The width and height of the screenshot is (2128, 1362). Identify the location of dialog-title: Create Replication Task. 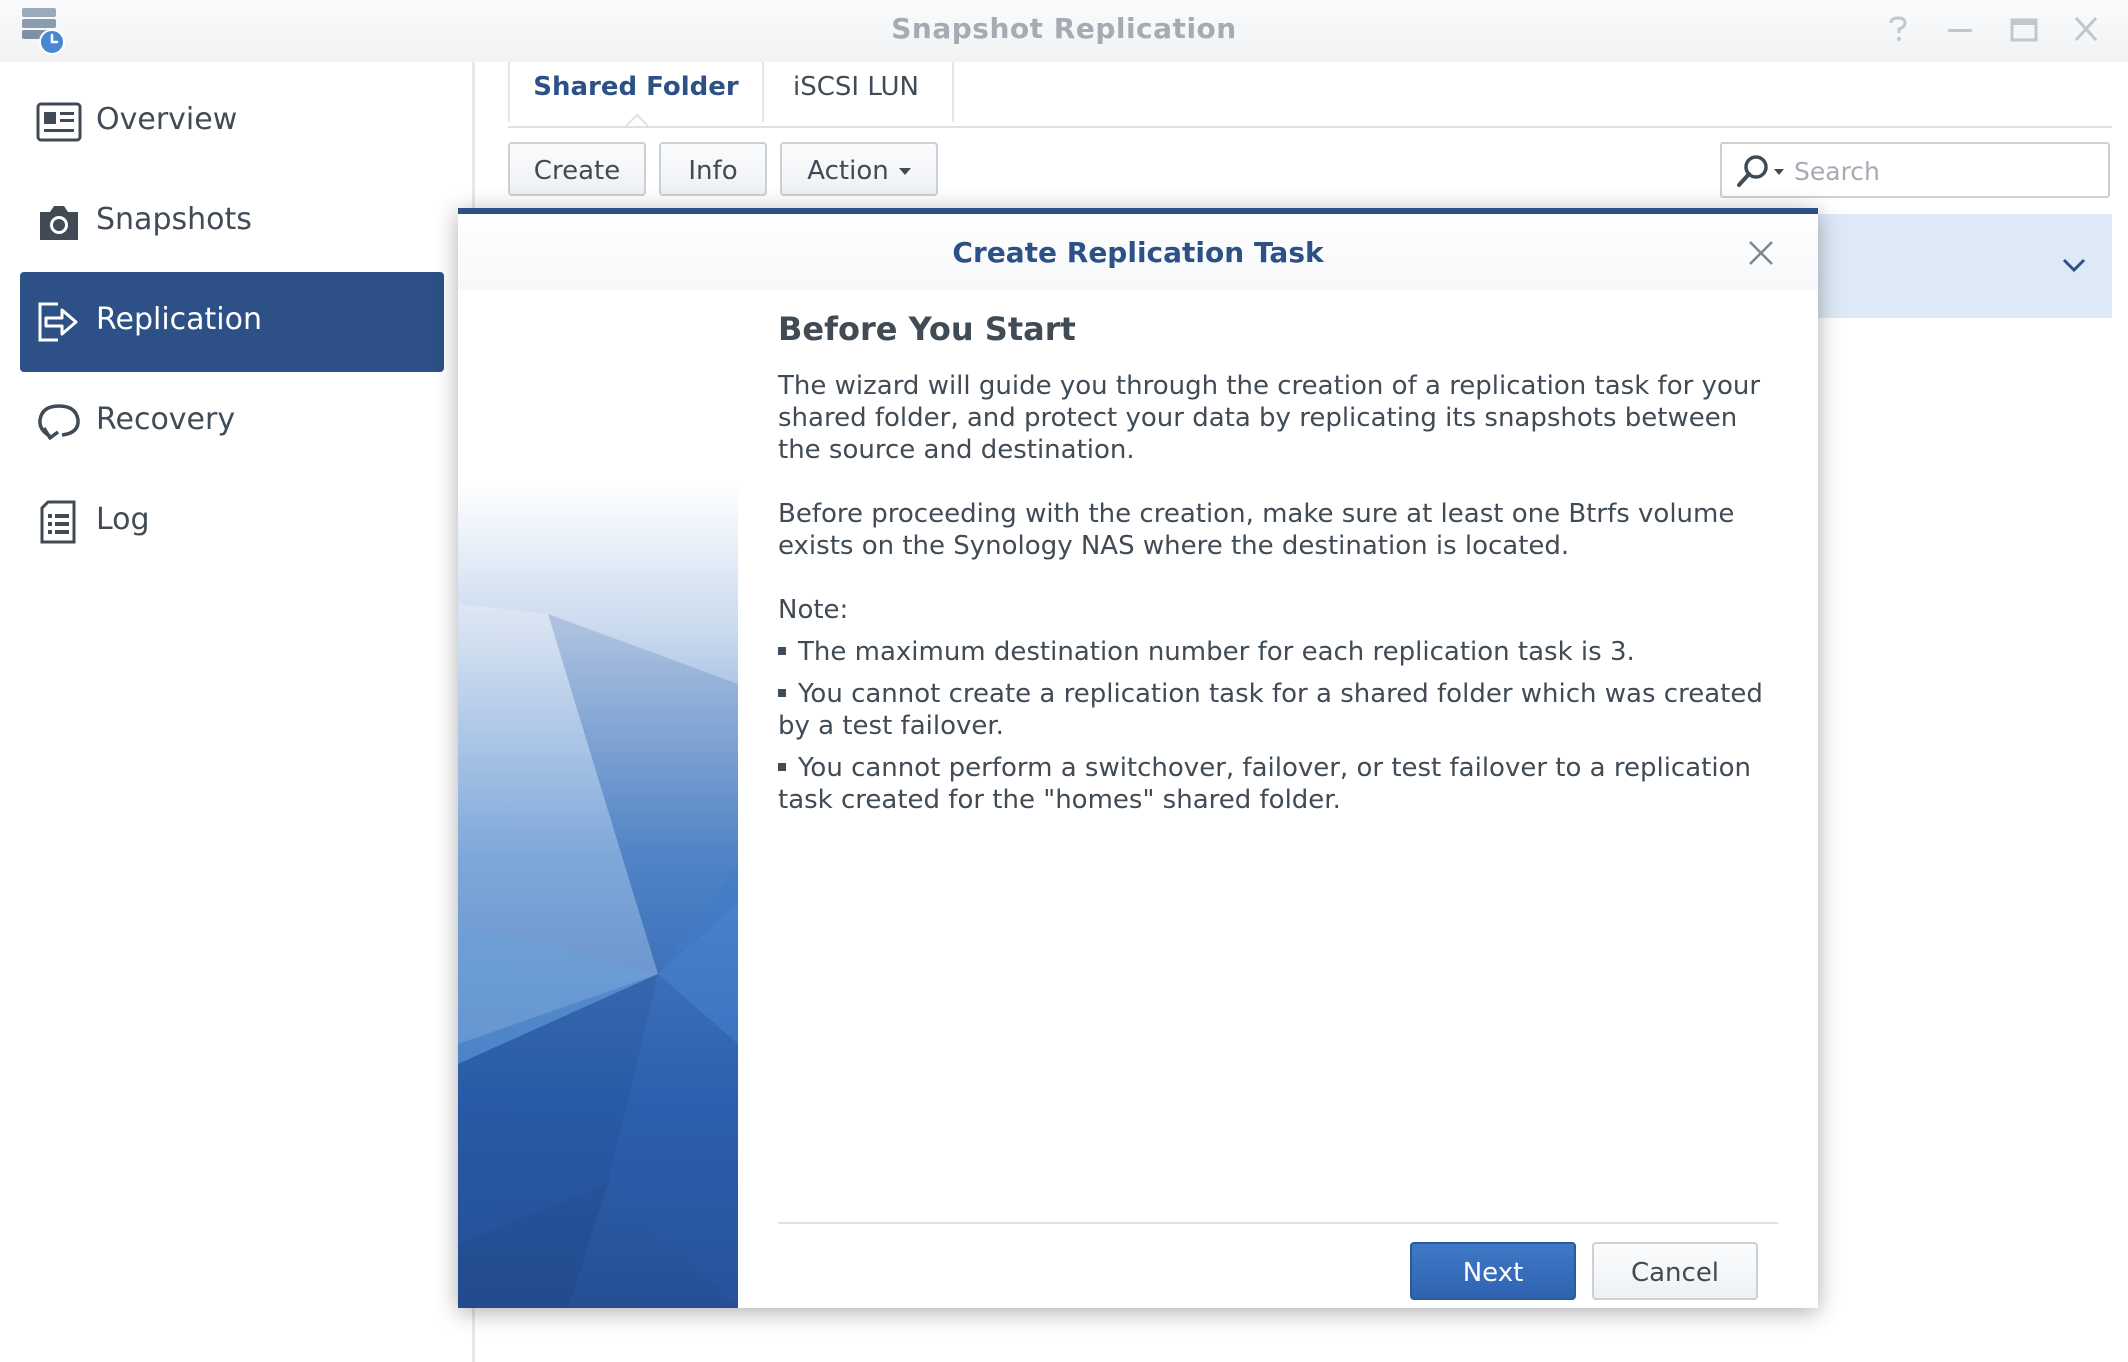
(1138, 252).